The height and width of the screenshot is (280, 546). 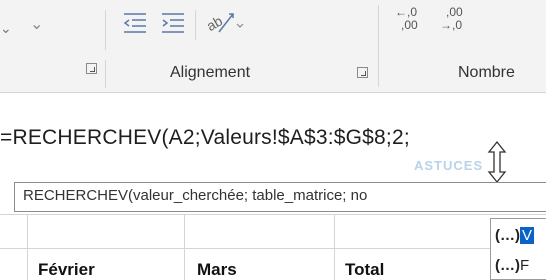 I want to click on text-orientation-icon: ab, so click(x=224, y=22).